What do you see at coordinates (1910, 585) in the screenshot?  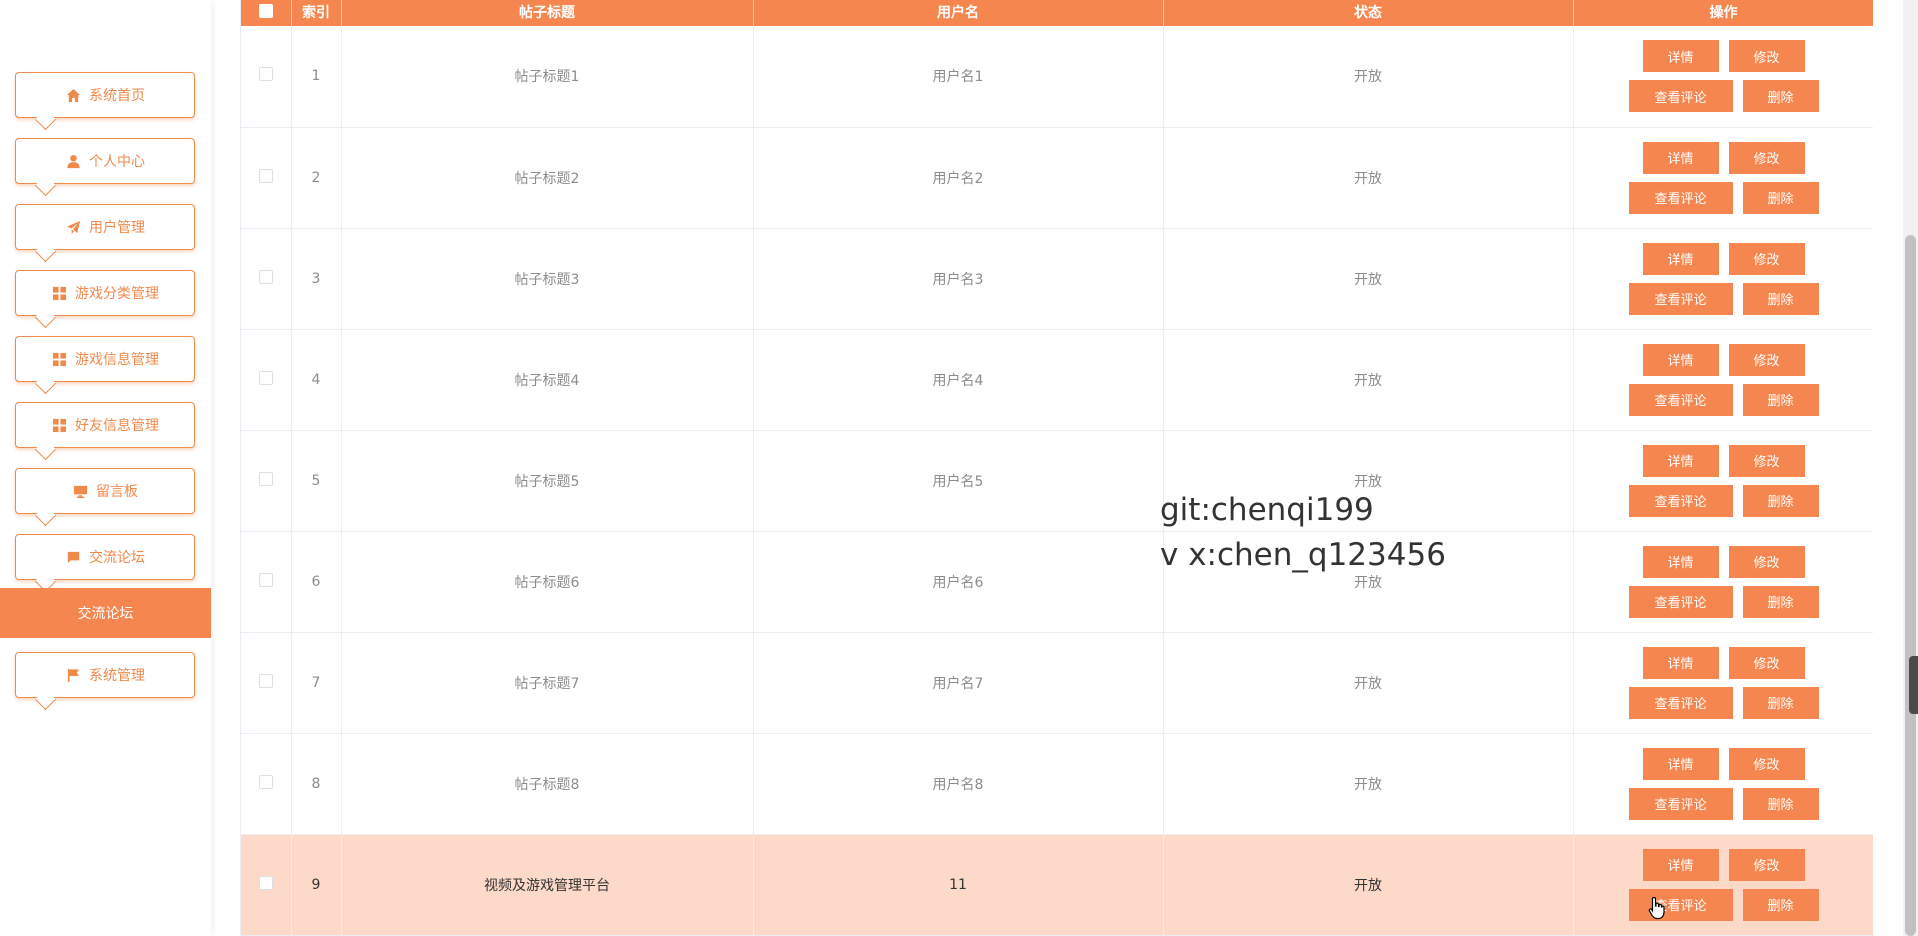 I see `scrollbar-thumb` at bounding box center [1910, 585].